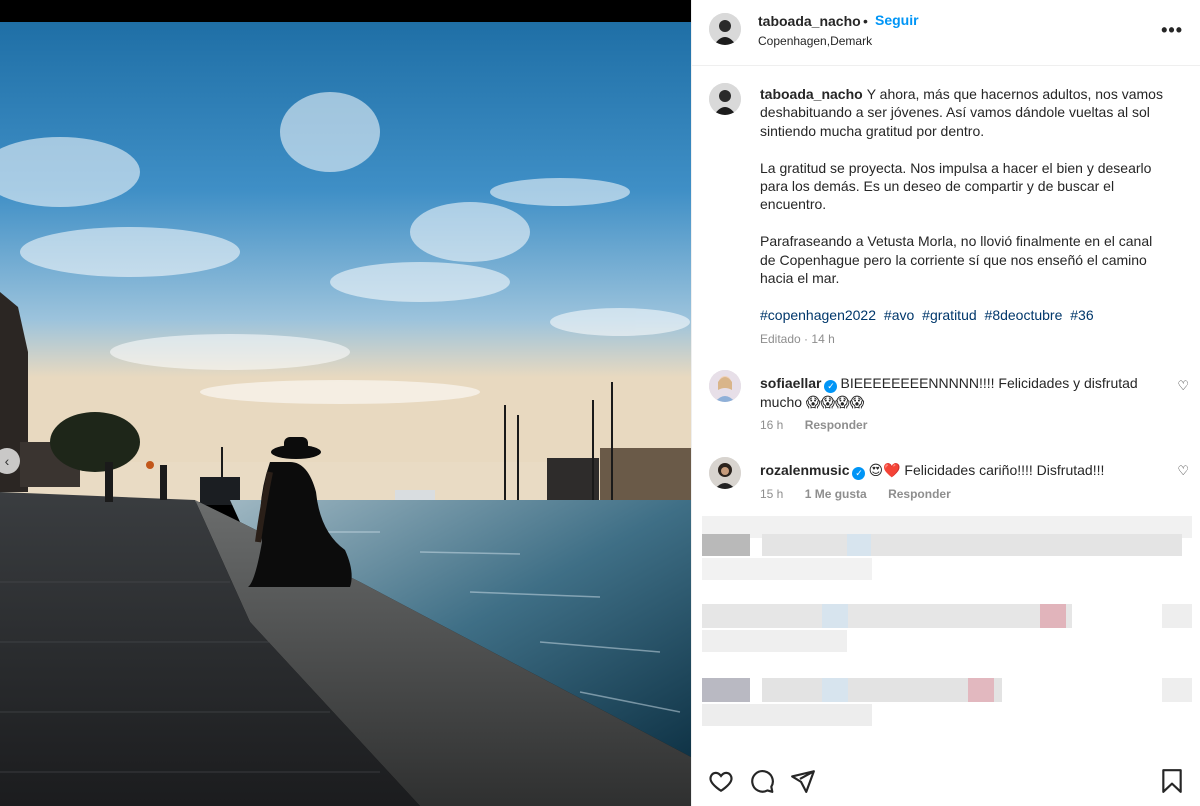 Image resolution: width=1200 pixels, height=806 pixels. I want to click on caption-meta: Editado · 14 h, so click(797, 339).